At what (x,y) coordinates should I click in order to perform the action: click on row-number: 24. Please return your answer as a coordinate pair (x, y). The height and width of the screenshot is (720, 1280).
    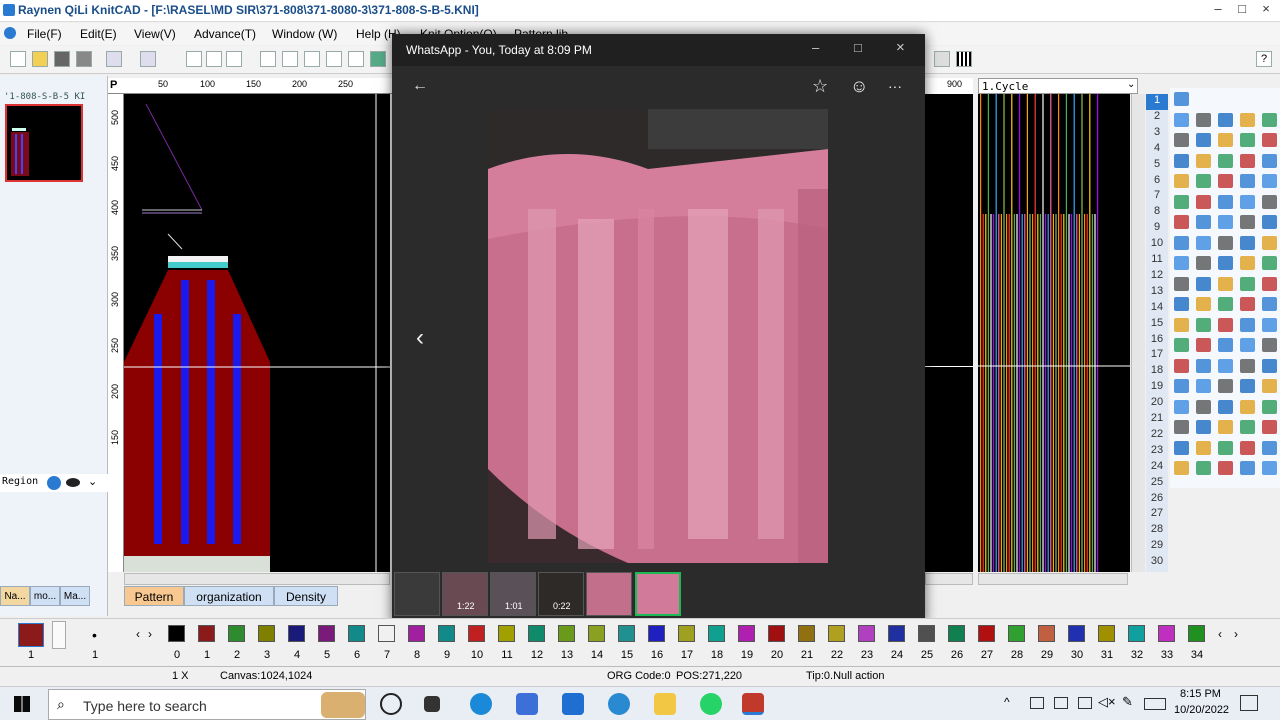
    Looking at the image, I should click on (1157, 468).